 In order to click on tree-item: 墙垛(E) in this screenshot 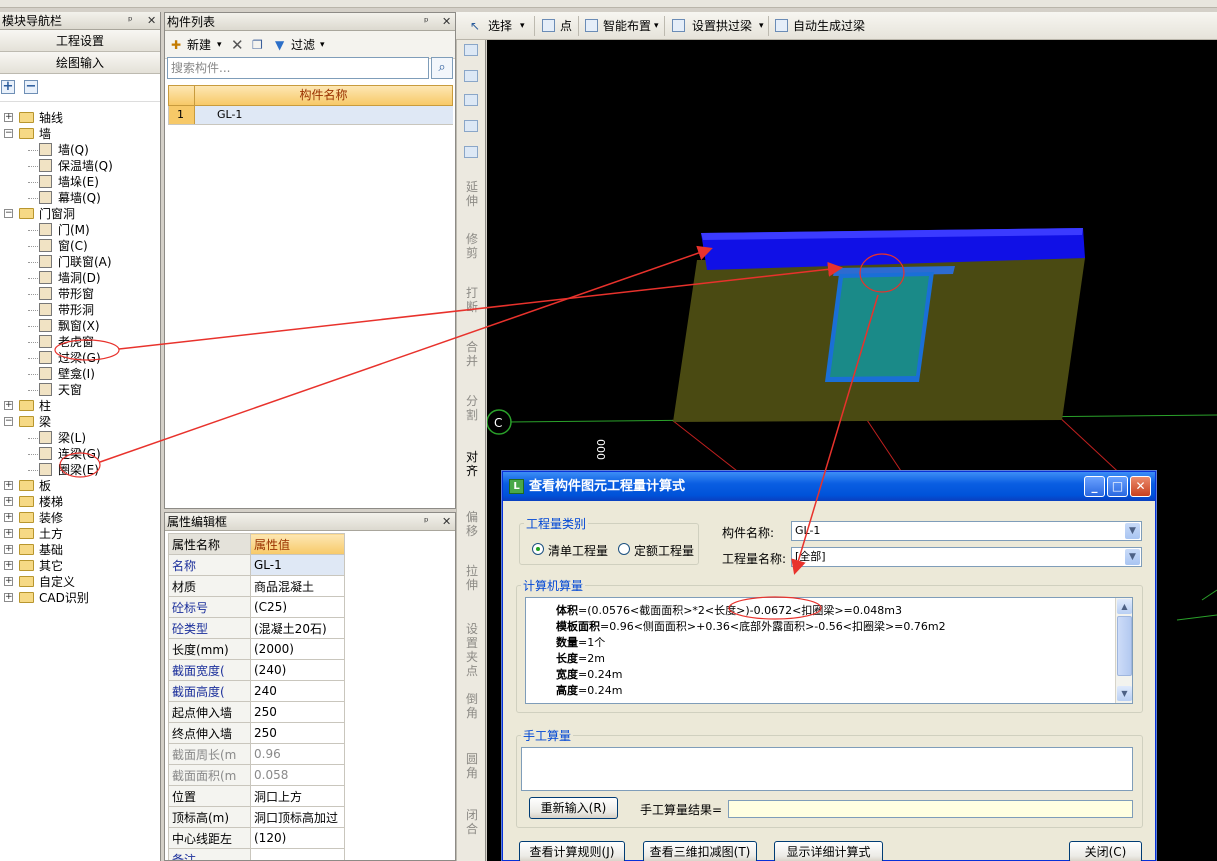, I will do `click(80, 182)`.